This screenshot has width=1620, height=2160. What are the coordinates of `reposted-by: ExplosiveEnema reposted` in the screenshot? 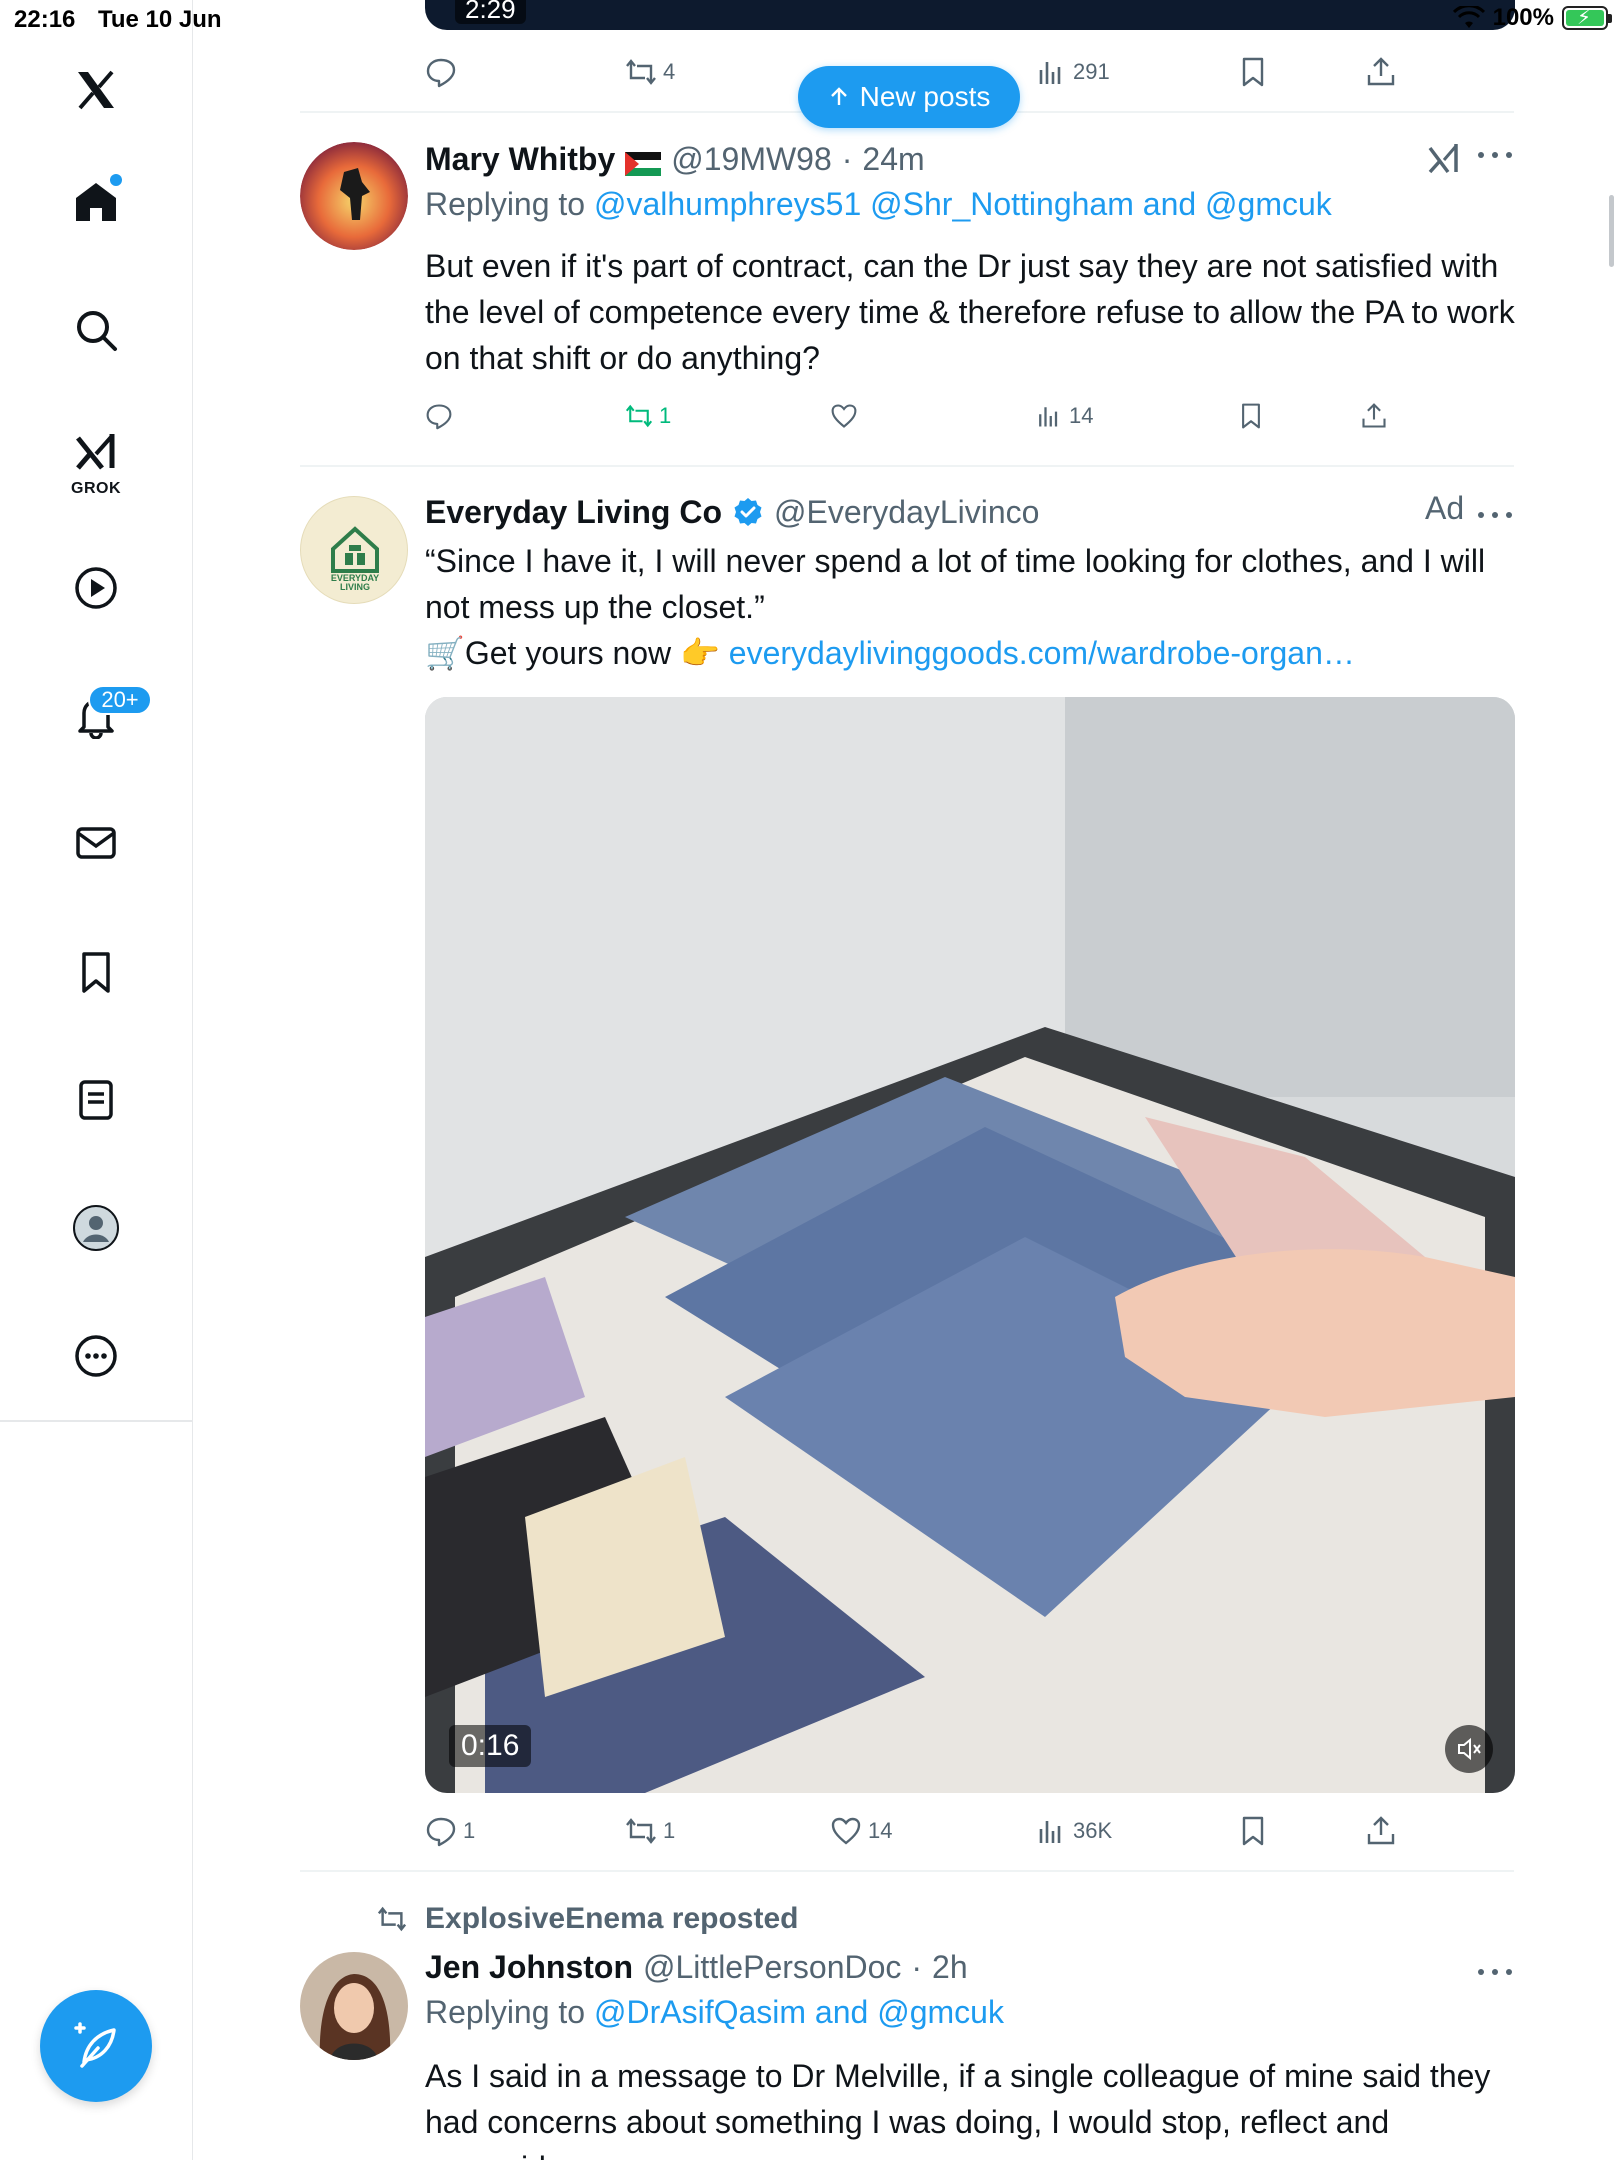 It's located at (611, 1919).